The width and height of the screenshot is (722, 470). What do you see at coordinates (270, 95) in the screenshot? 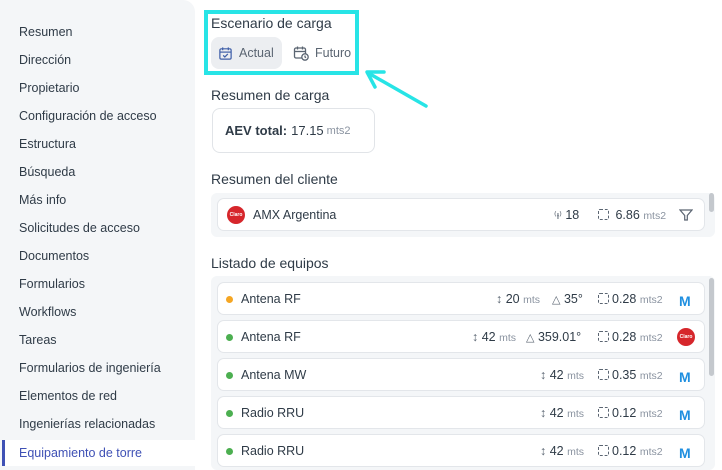
I see `load-summary-title: Resumen de carga` at bounding box center [270, 95].